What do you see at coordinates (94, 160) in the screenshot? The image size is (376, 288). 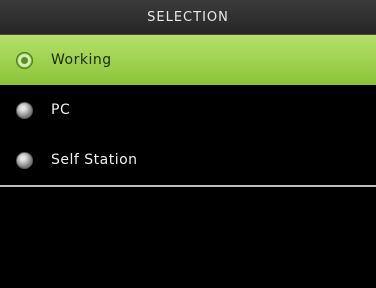 I see `option-label: Self Station` at bounding box center [94, 160].